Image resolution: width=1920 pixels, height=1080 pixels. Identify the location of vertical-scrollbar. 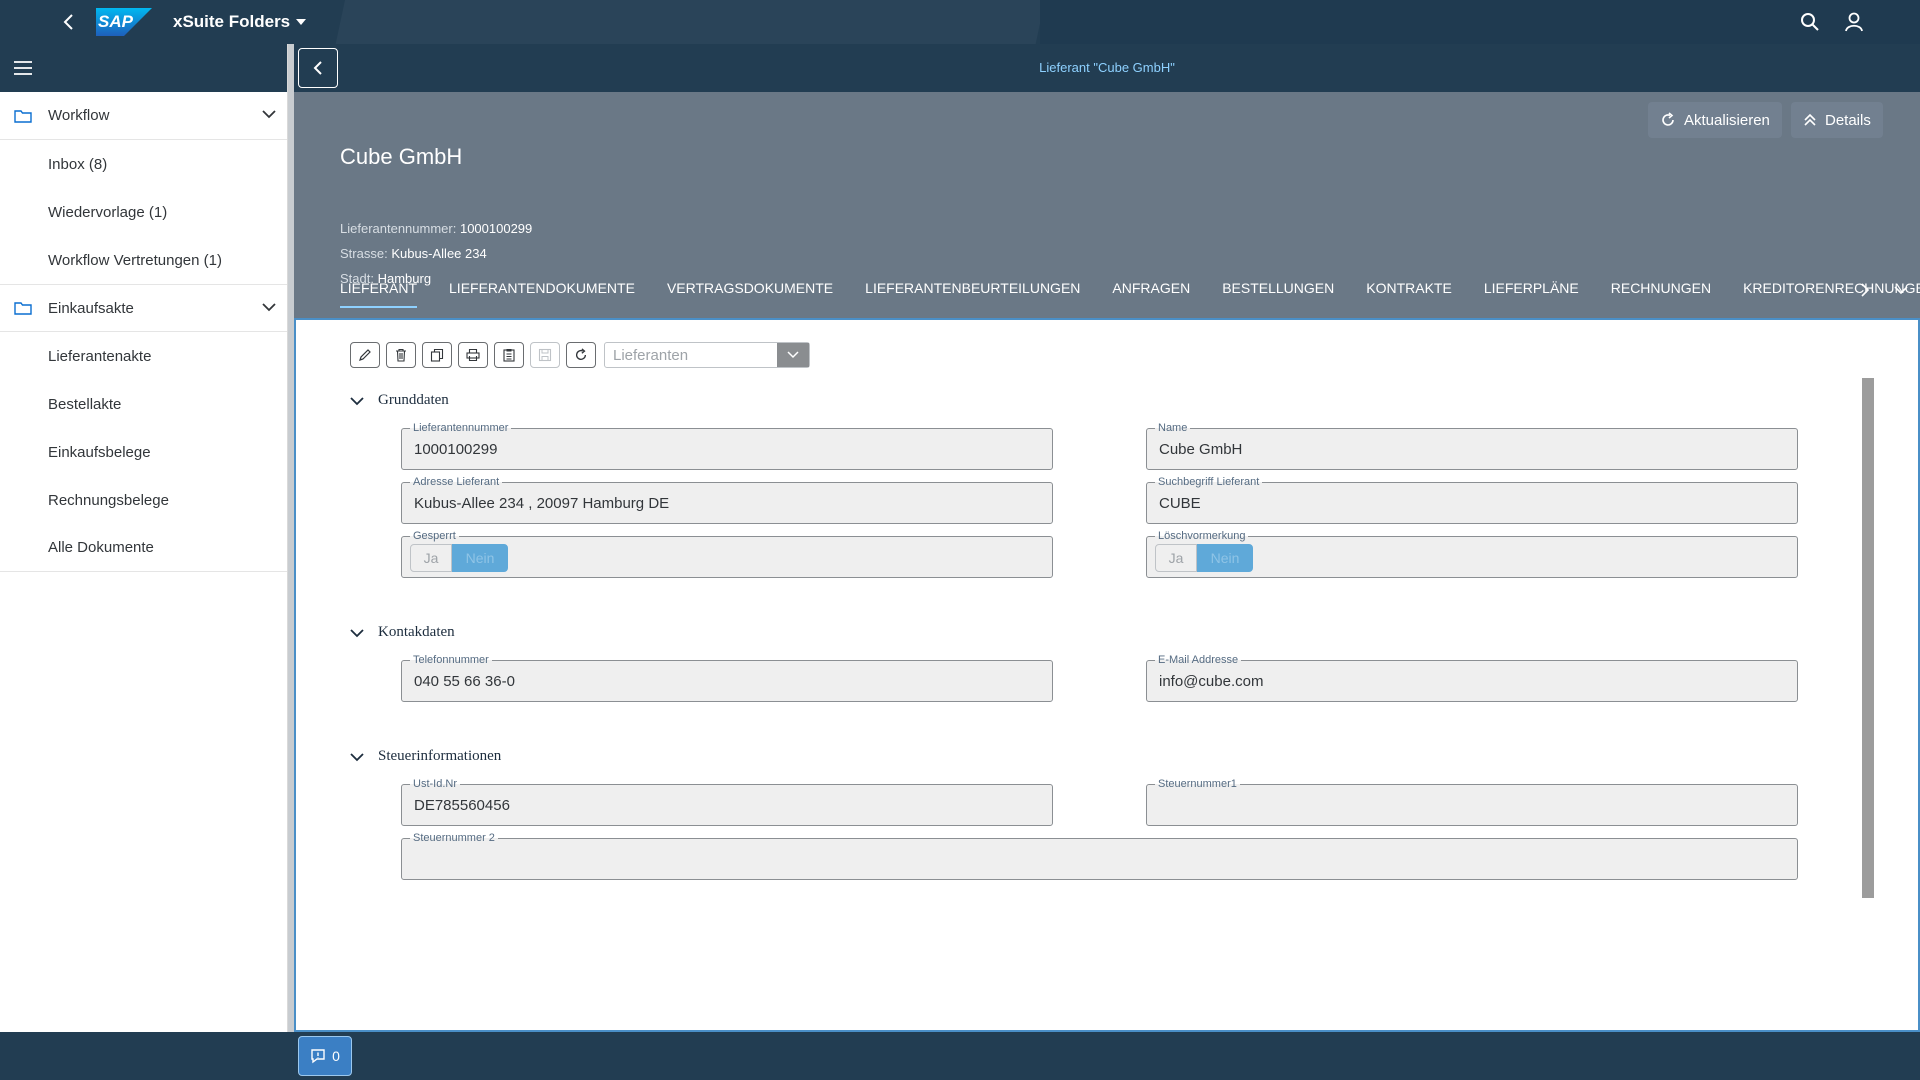
(1868, 638).